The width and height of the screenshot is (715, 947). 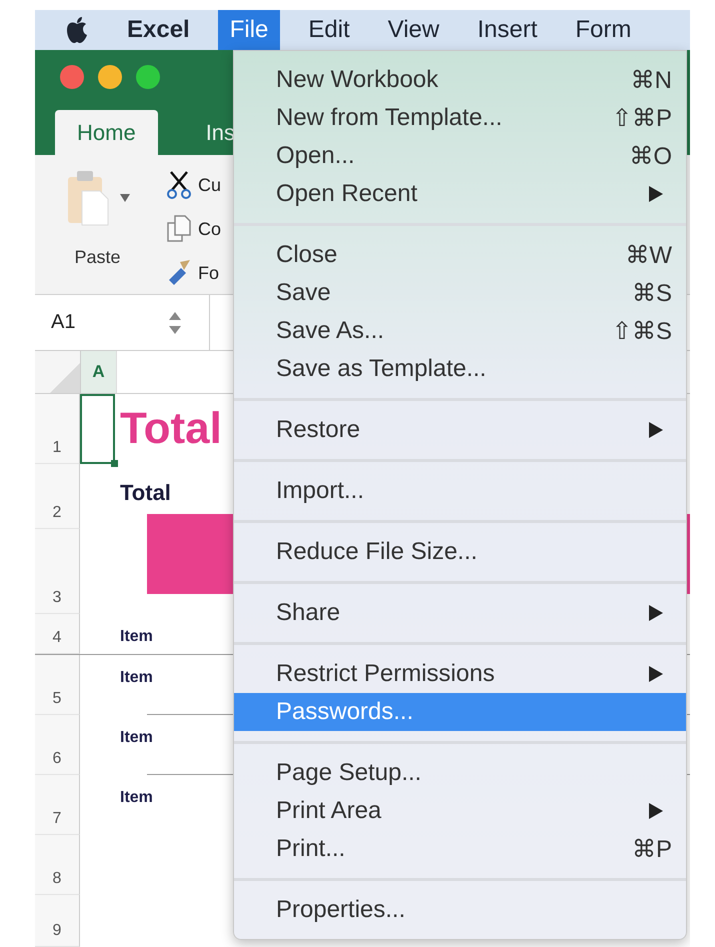 What do you see at coordinates (99, 372) in the screenshot?
I see `column-header: A` at bounding box center [99, 372].